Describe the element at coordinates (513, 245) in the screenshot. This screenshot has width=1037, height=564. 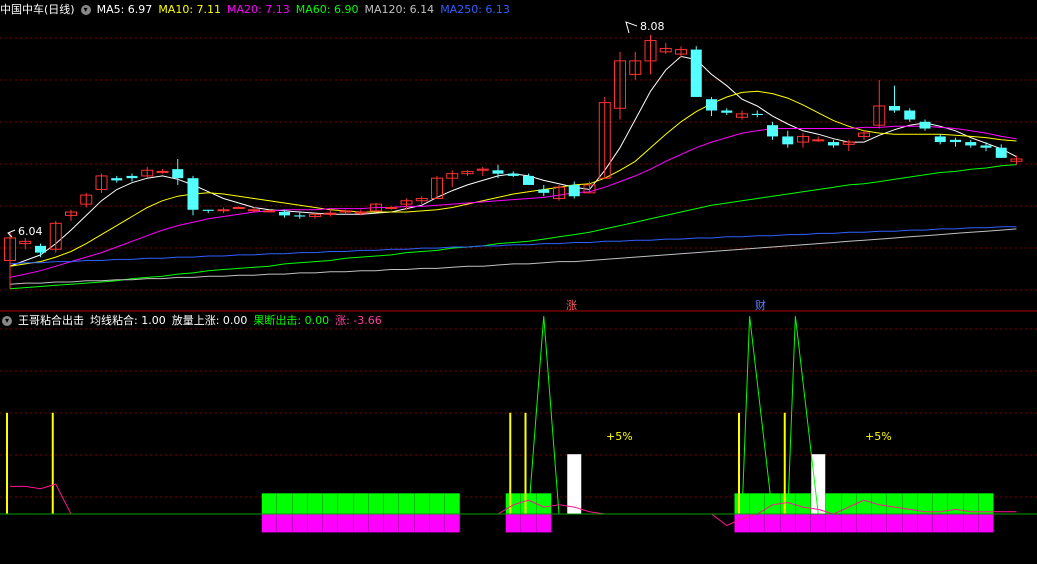
I see `ma-line-ma250` at that location.